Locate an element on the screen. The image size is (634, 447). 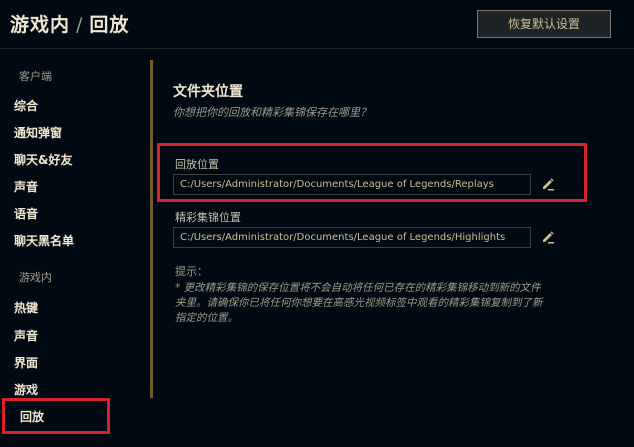
sidebar-item-notifications: 通知弹窗 is located at coordinates (38, 132).